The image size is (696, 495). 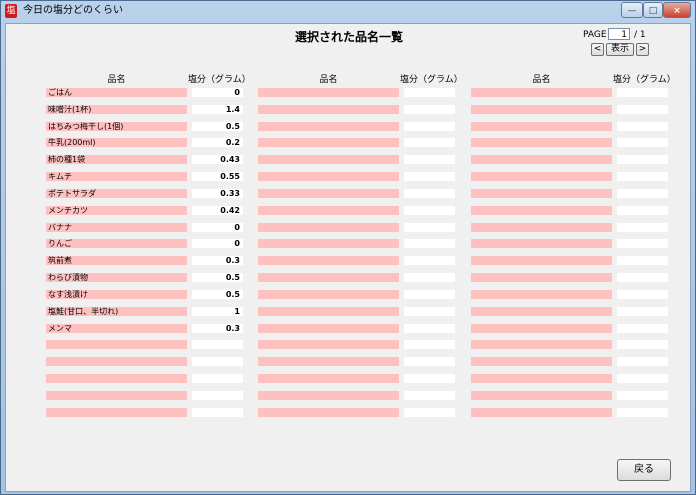 What do you see at coordinates (217, 311) in the screenshot?
I see `salt-value-cell: 1` at bounding box center [217, 311].